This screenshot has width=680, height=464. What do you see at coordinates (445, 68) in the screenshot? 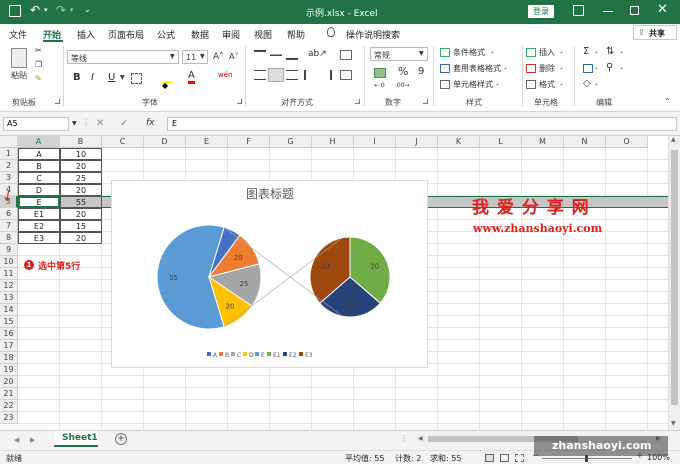
I see `format-table-icon` at bounding box center [445, 68].